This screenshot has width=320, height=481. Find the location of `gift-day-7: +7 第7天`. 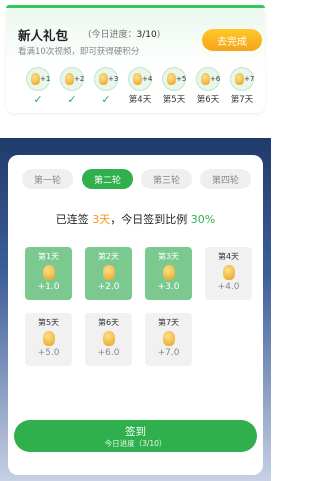

gift-day-7: +7 第7天 is located at coordinates (242, 88).